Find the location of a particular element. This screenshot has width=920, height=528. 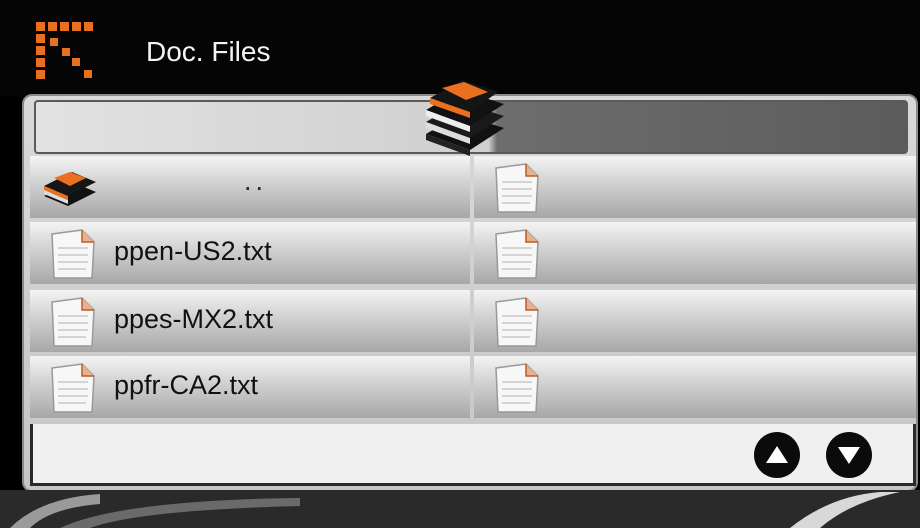

file-name: ppen-US2.txt is located at coordinates (193, 251).